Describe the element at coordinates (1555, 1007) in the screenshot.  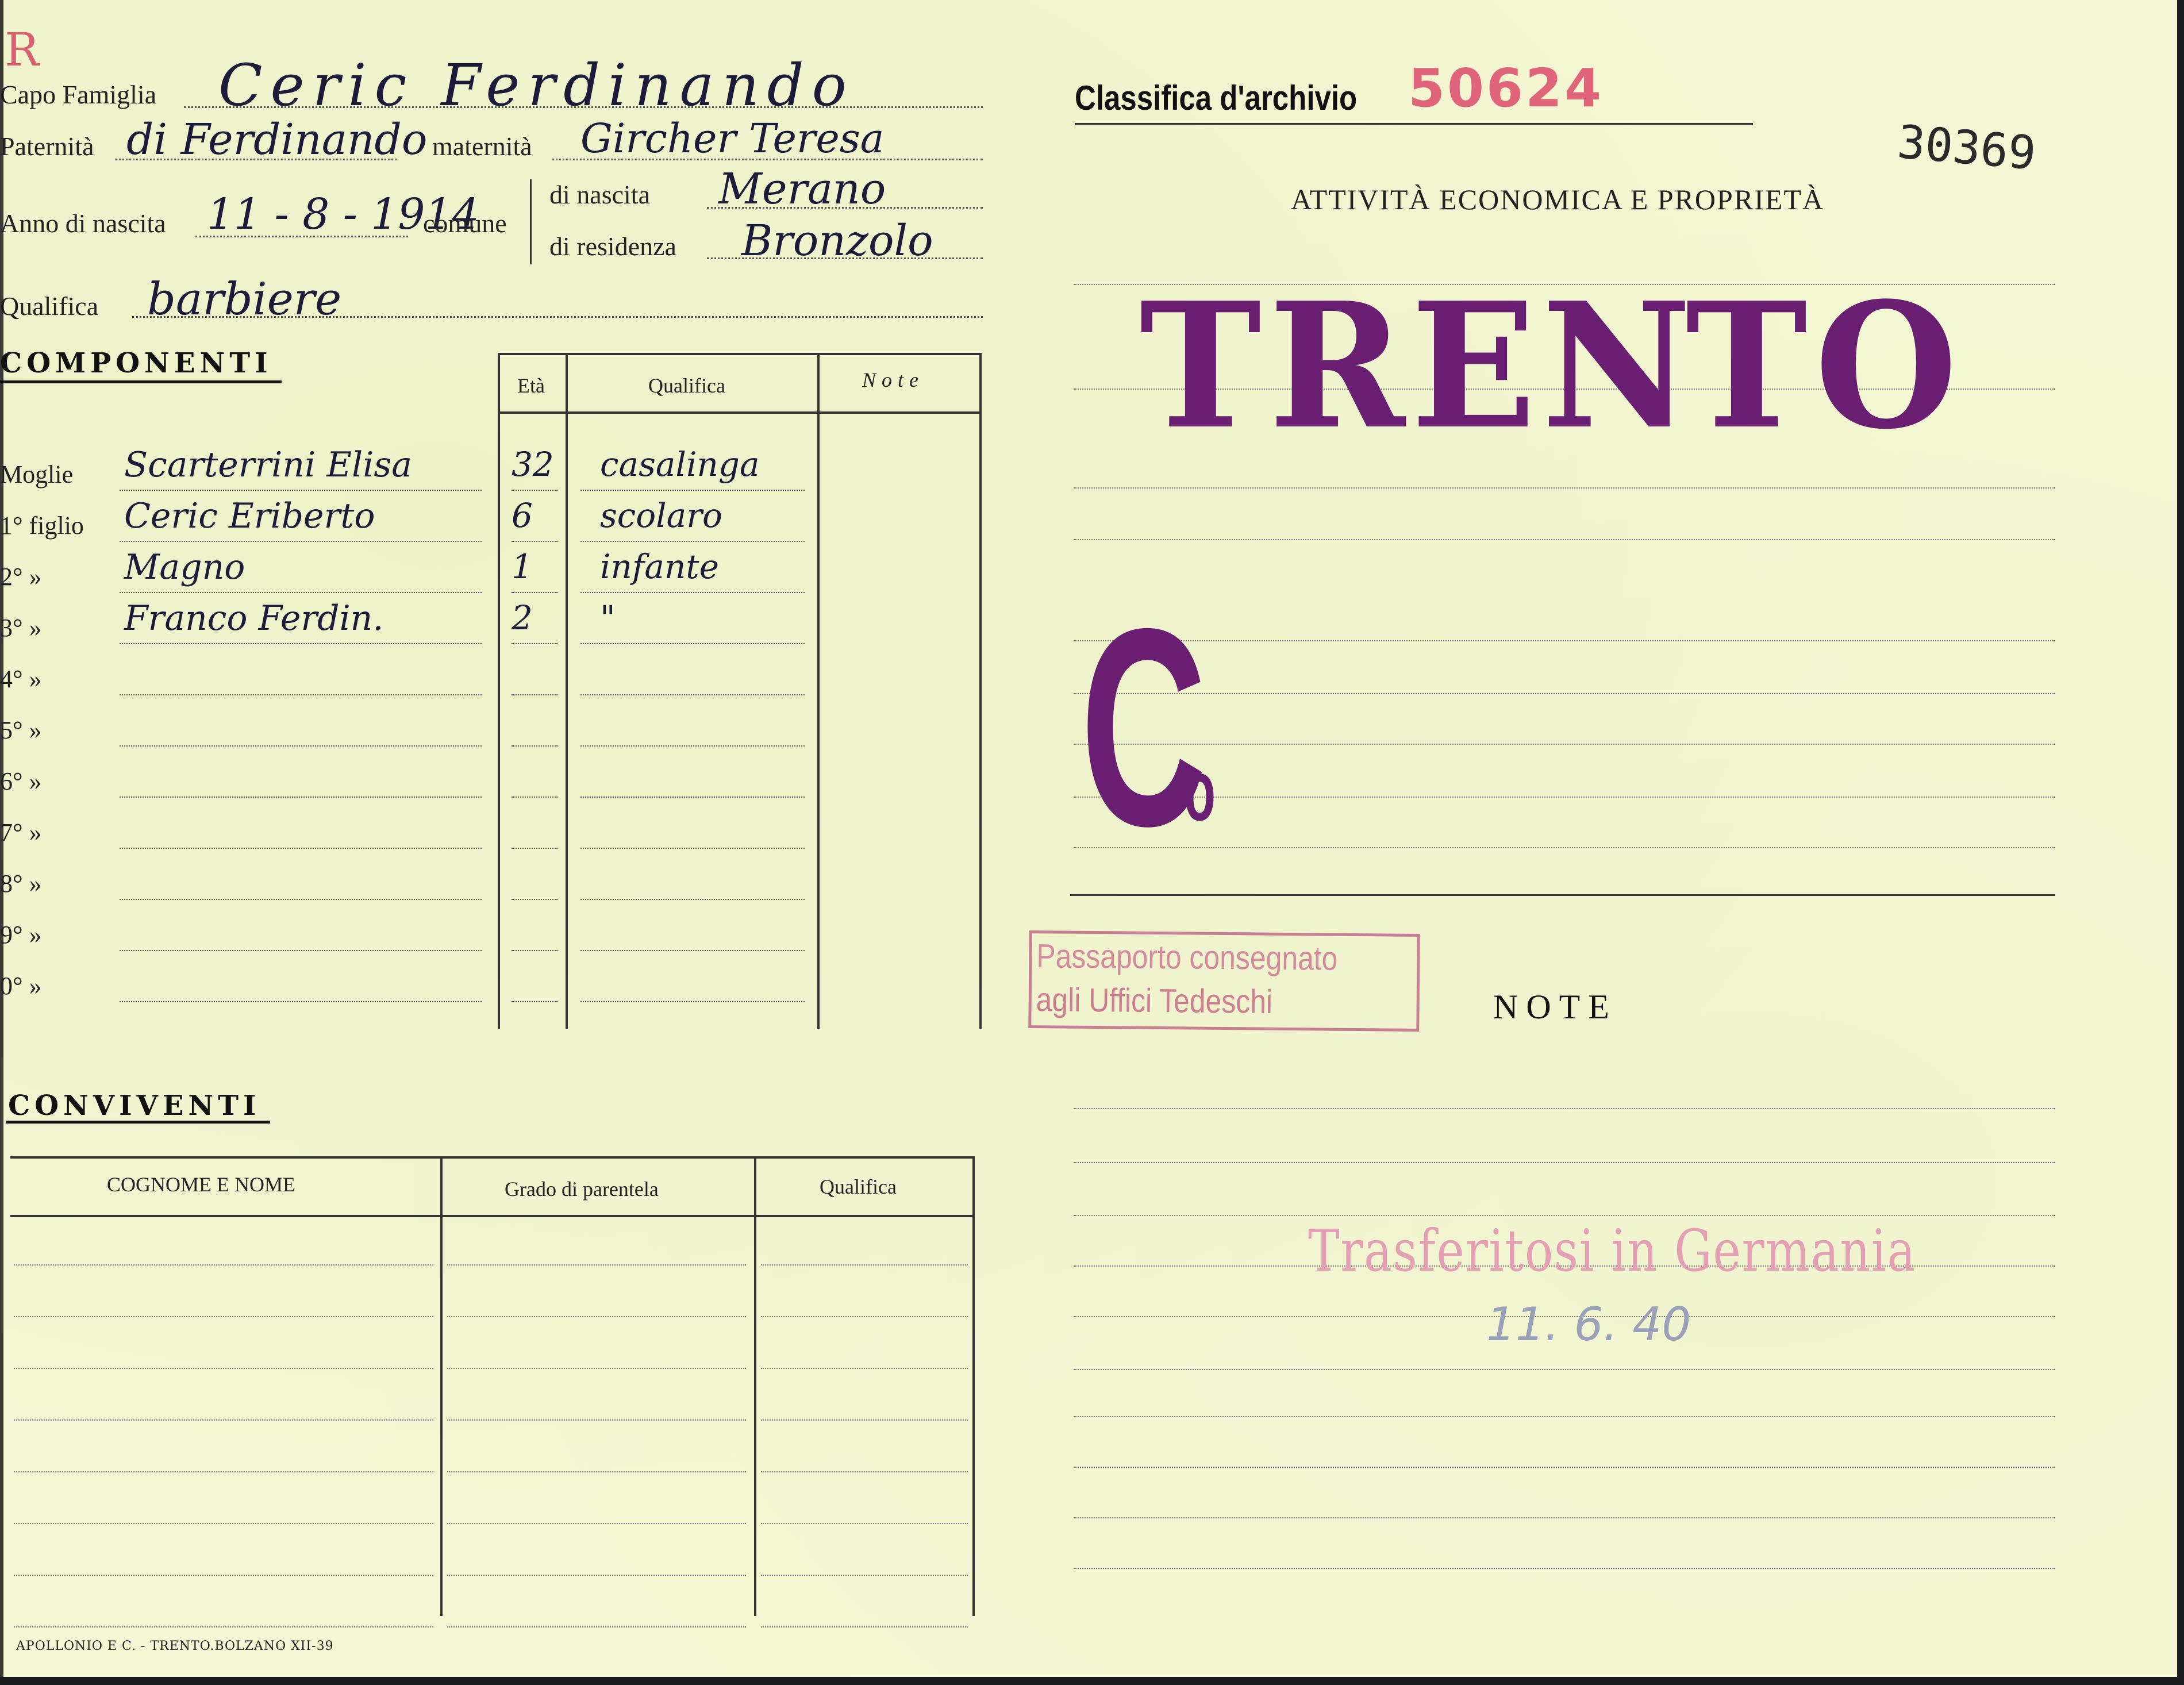
I see `note-heading: NOTE` at that location.